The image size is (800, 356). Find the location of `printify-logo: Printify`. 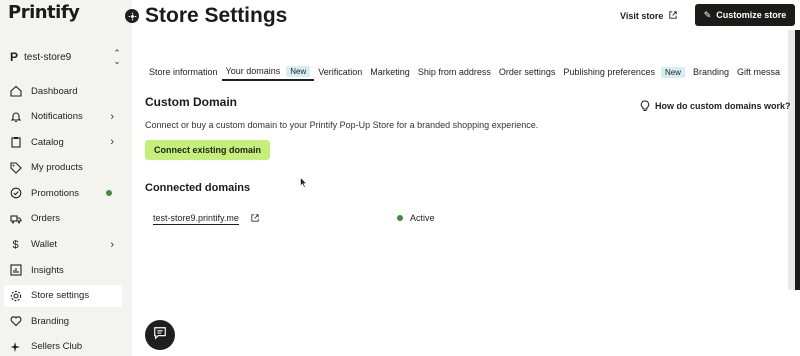

printify-logo: Printify is located at coordinates (44, 12).